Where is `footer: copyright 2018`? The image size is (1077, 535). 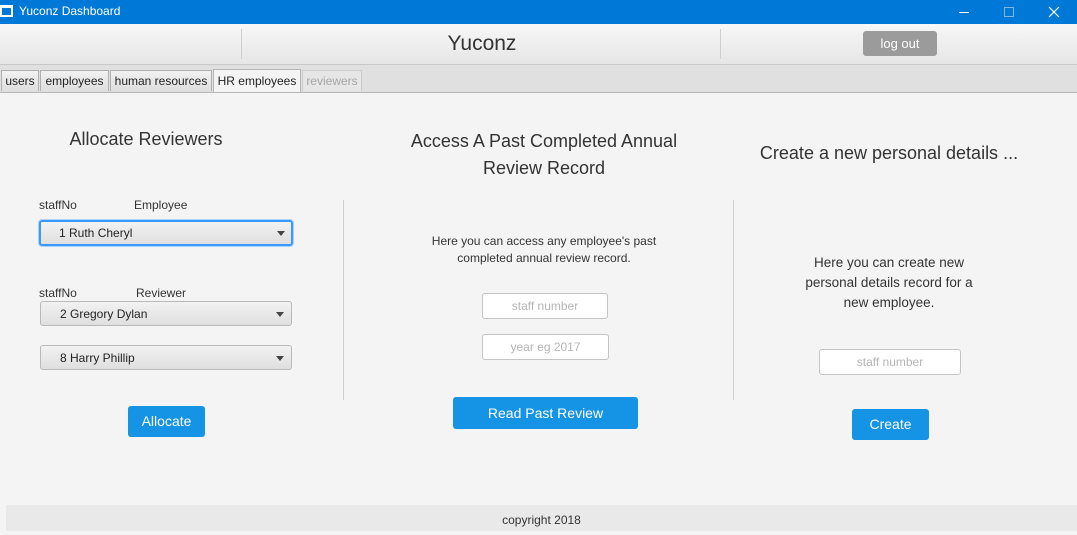
footer: copyright 2018 is located at coordinates (541, 518).